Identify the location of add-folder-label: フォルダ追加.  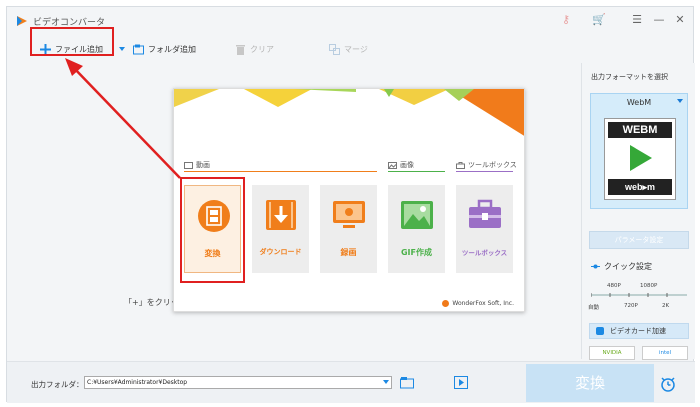
(172, 49).